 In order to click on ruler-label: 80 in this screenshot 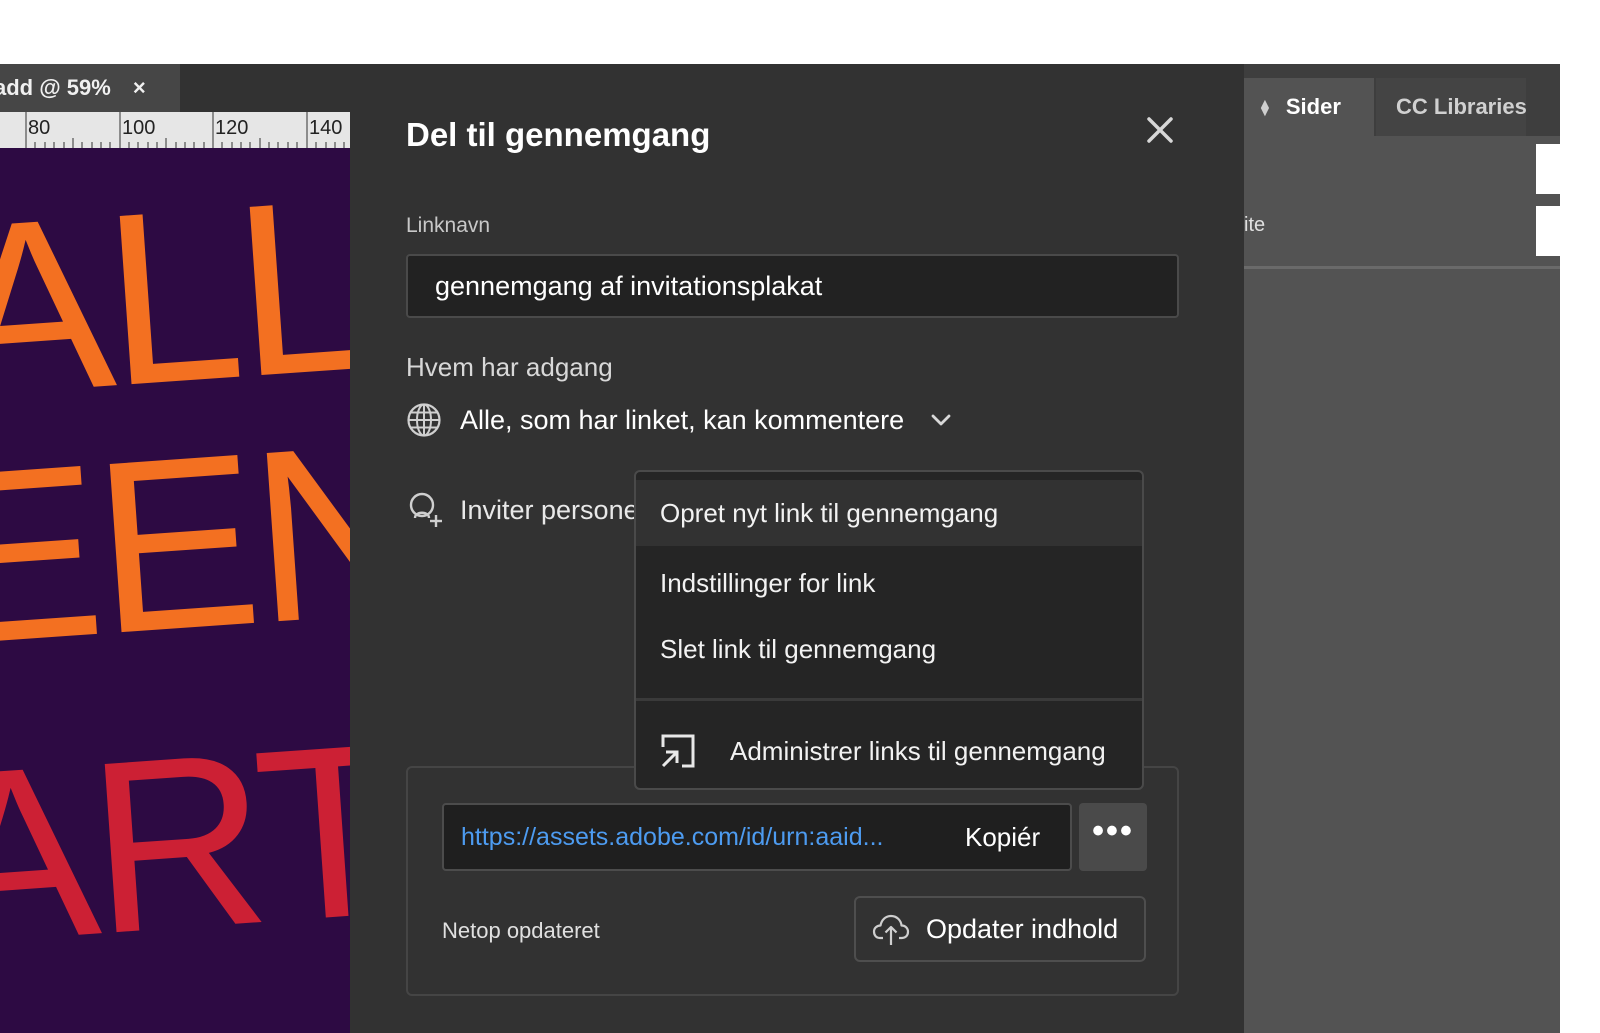, I will do `click(39, 128)`.